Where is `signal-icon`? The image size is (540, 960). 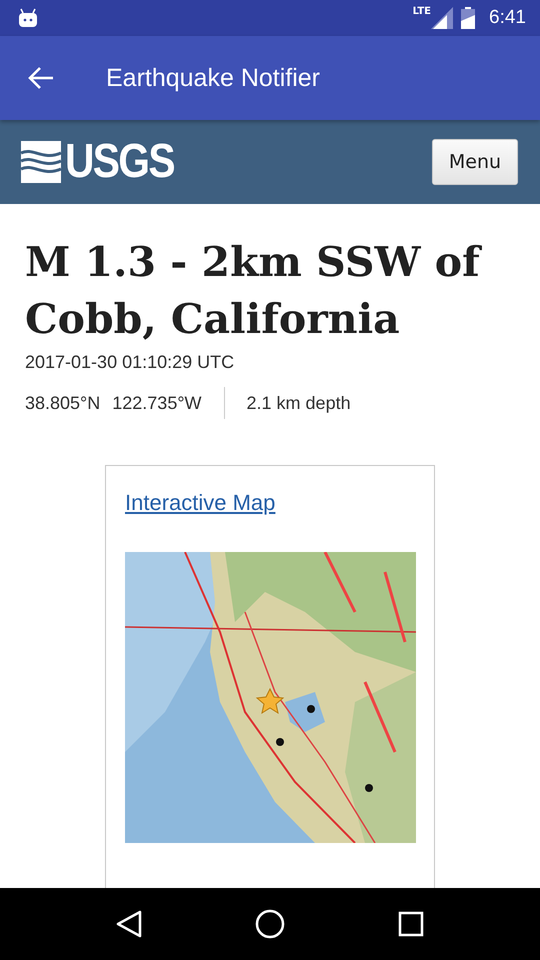
signal-icon is located at coordinates (442, 18).